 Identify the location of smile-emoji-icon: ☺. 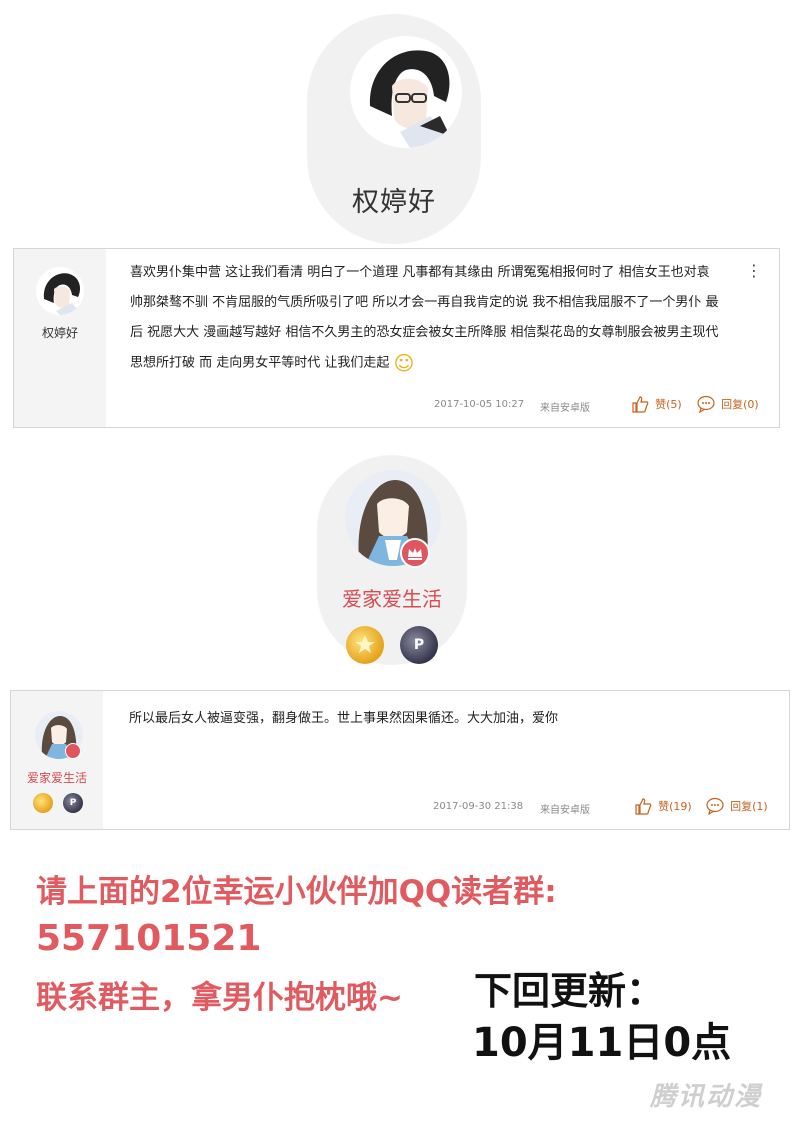
(404, 363).